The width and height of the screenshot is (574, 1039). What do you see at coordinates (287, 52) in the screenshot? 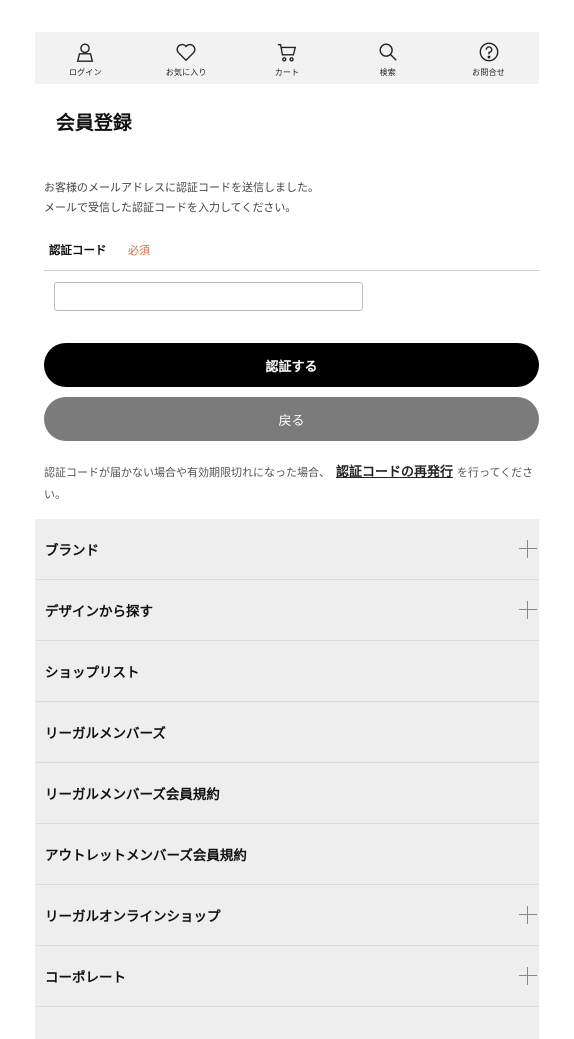
I see `cart-icon` at bounding box center [287, 52].